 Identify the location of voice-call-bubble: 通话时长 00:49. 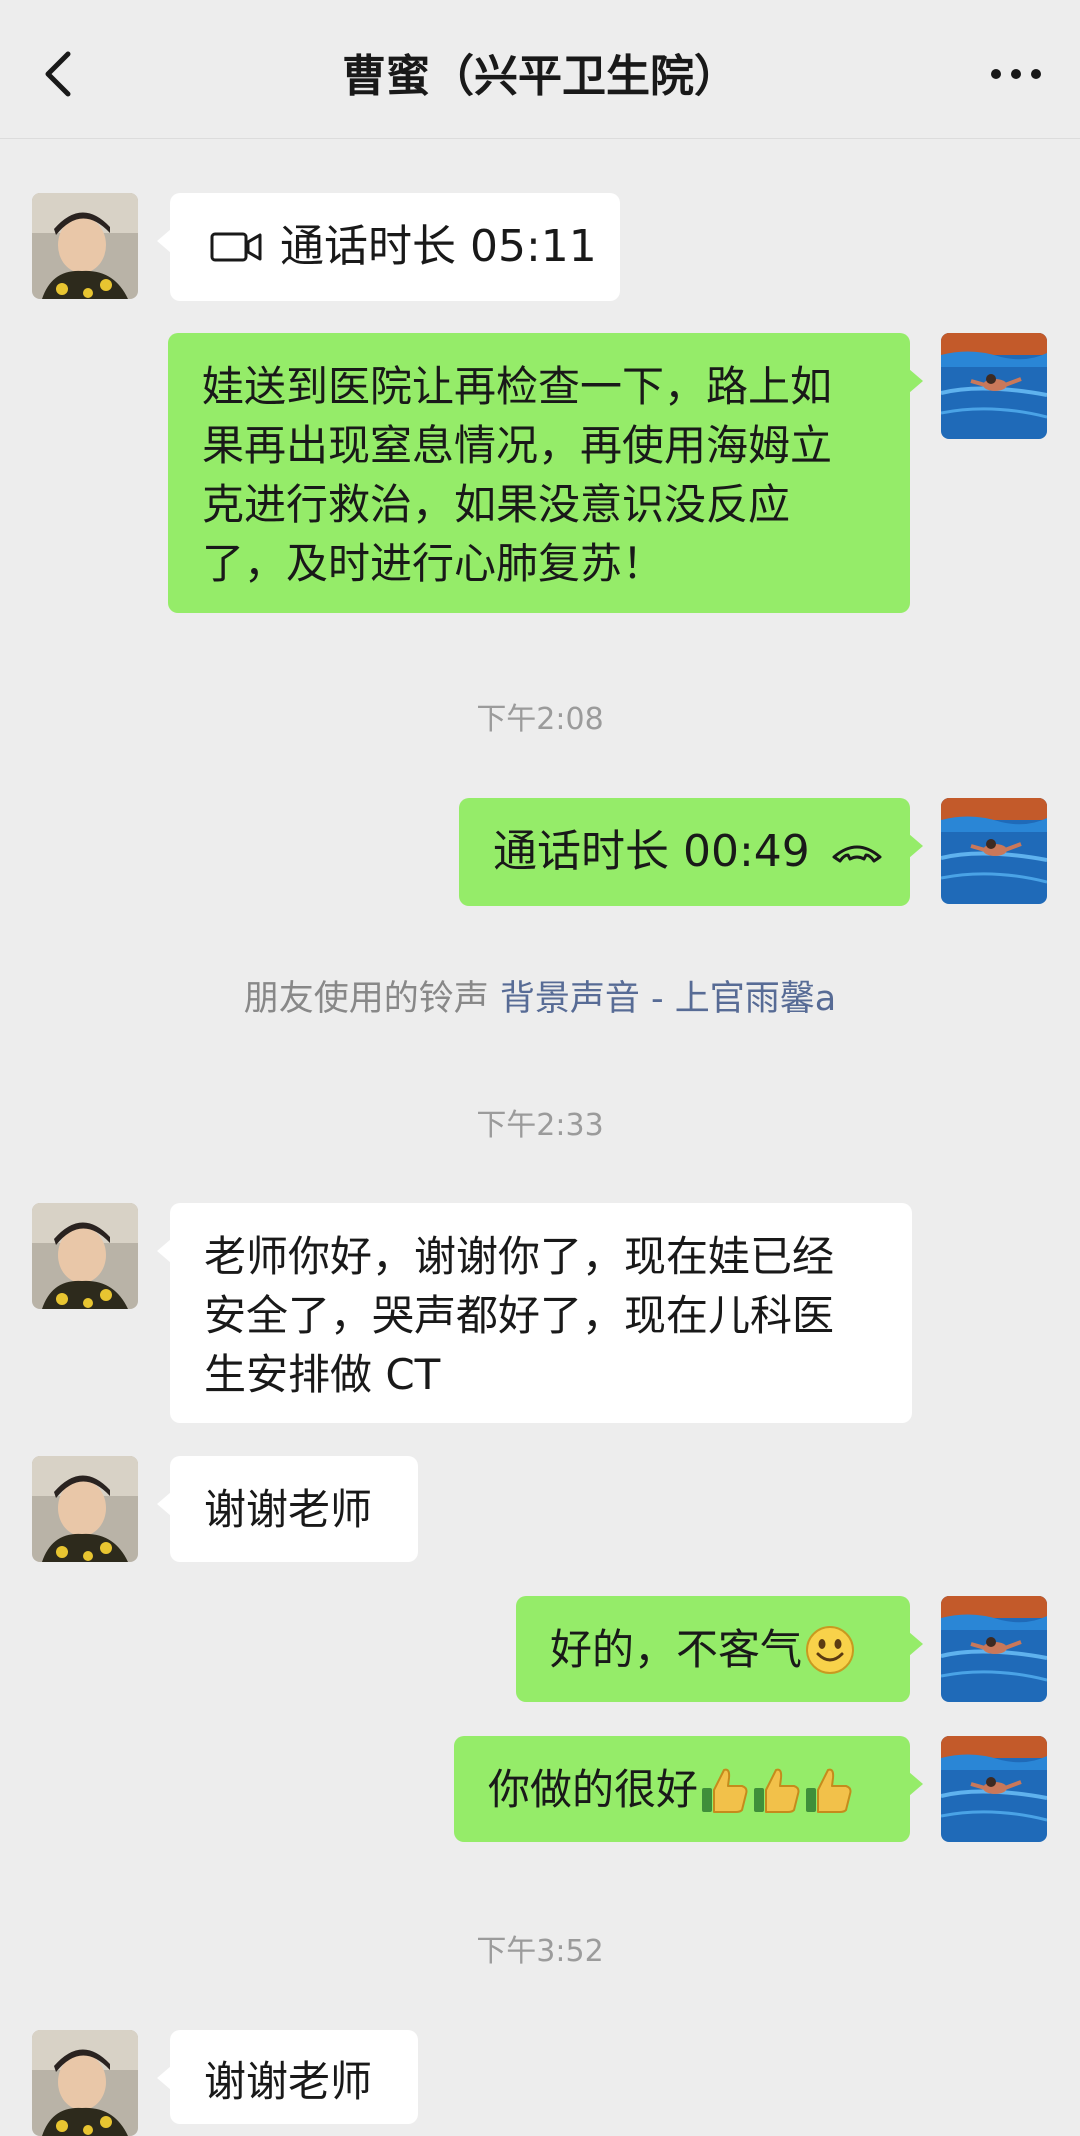
(691, 852).